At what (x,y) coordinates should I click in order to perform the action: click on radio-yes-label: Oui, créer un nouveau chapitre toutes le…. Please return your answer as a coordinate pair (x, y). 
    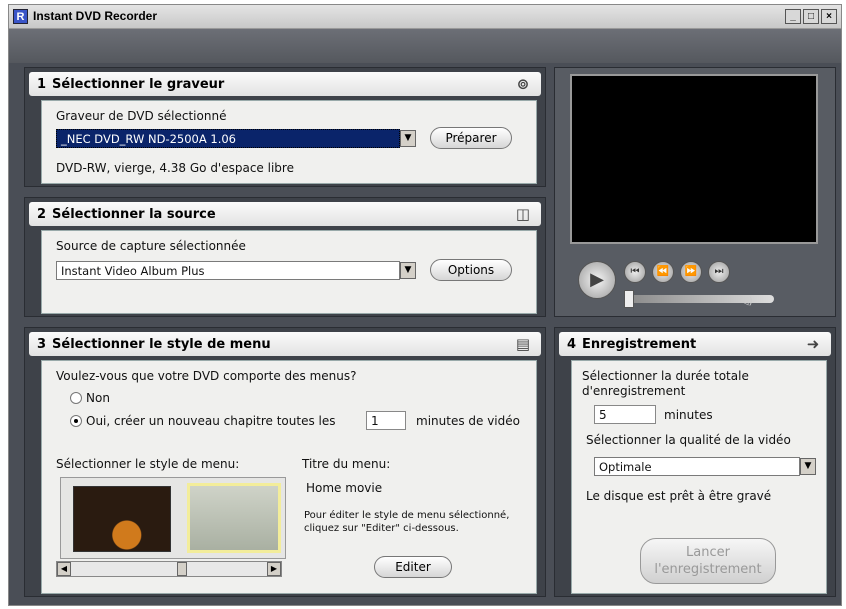
    Looking at the image, I should click on (211, 421).